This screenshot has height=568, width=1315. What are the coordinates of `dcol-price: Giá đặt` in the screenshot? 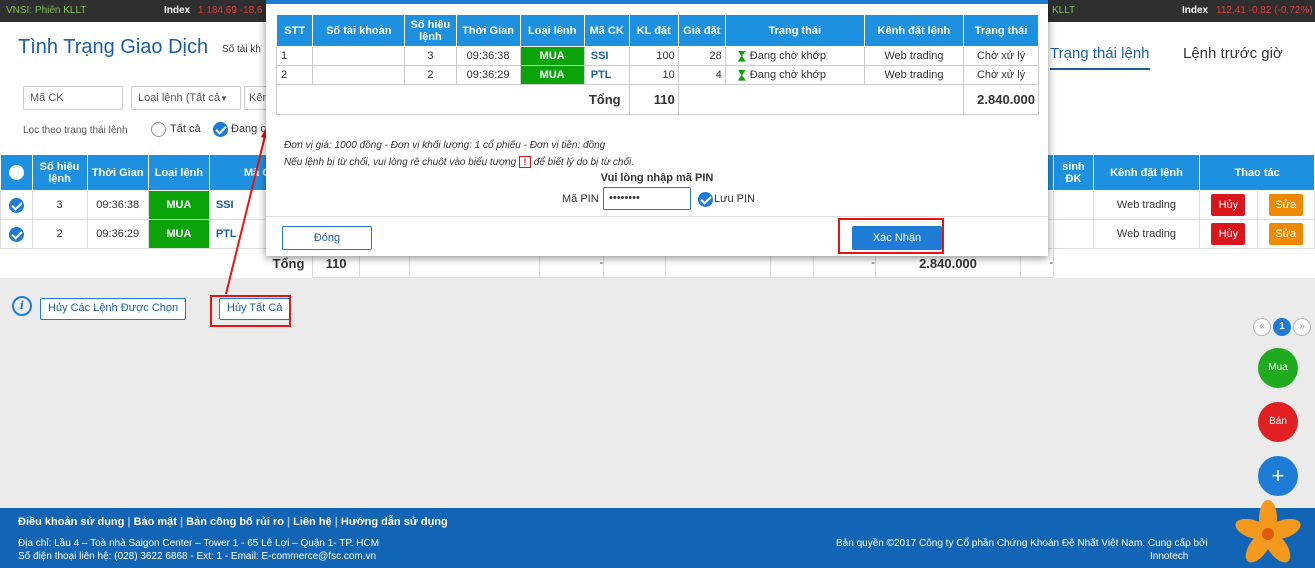 It's located at (701, 30).